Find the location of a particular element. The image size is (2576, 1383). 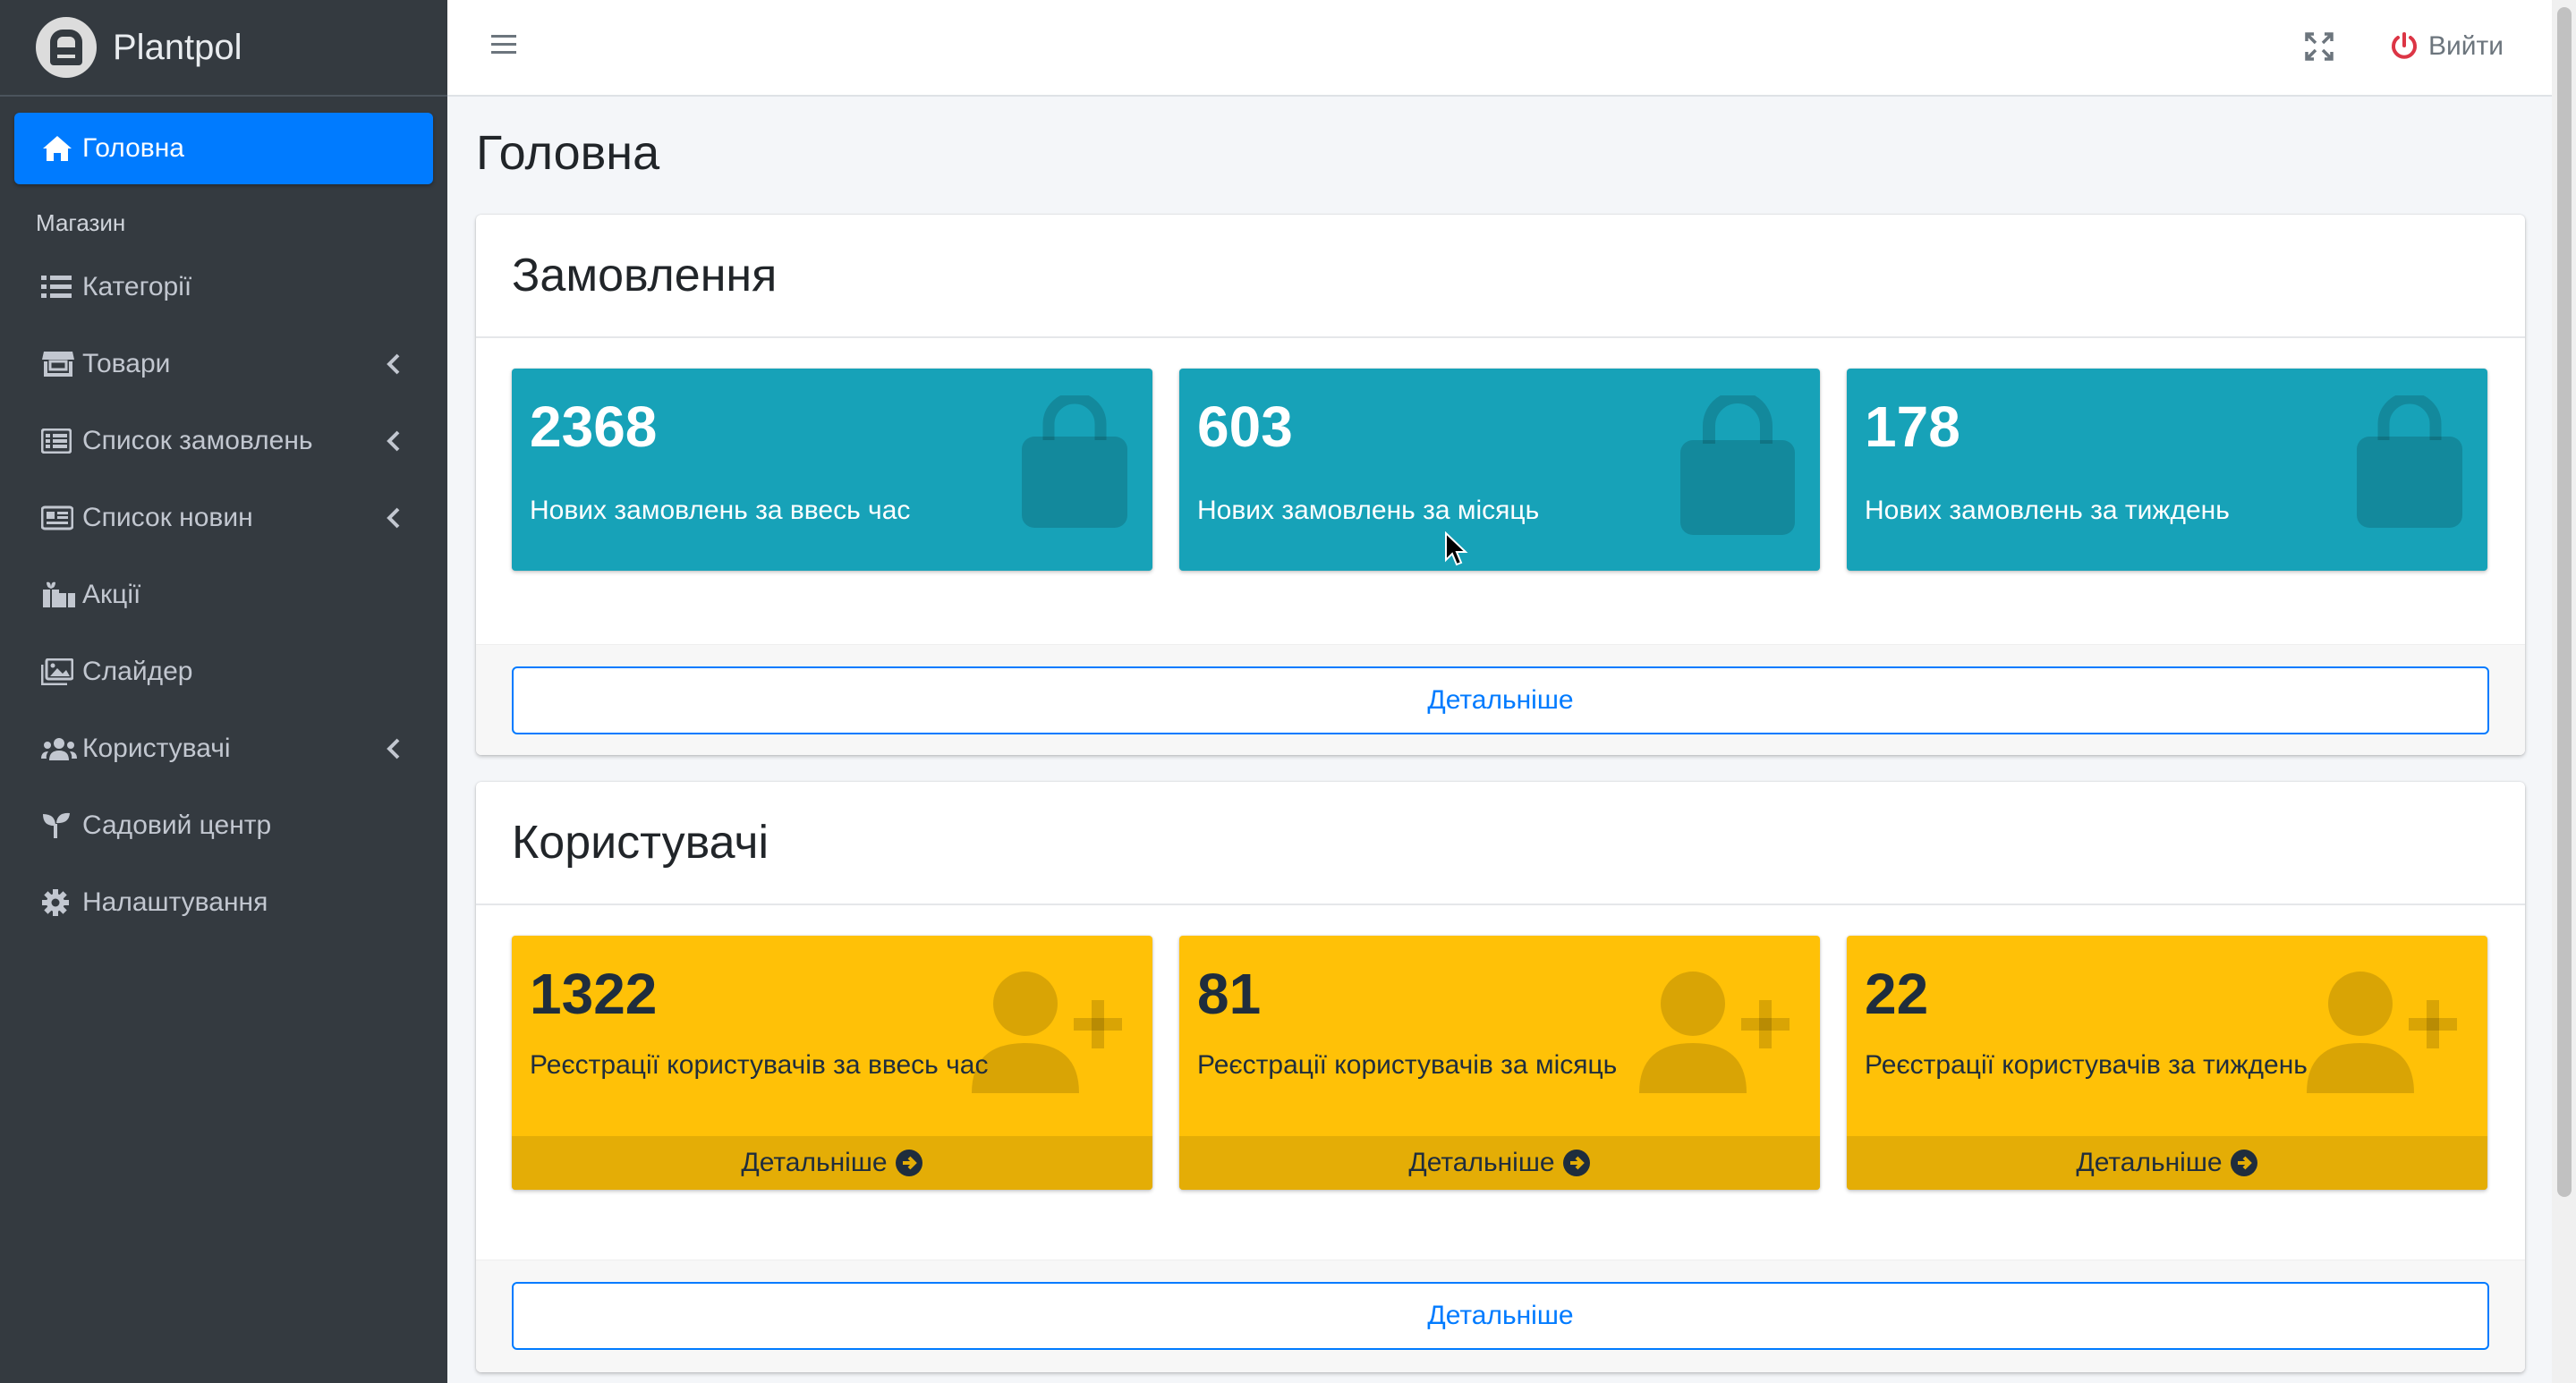

orders-box-month: 603 Нових замовлень за місяць is located at coordinates (1499, 470).